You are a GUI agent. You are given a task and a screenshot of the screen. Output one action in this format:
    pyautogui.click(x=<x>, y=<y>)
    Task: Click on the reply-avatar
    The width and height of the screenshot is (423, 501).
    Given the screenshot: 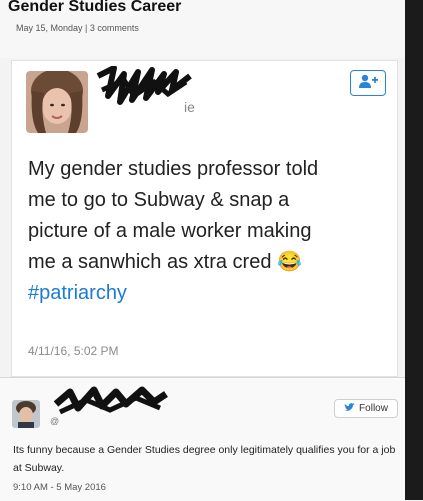 What is the action you would take?
    pyautogui.click(x=26, y=414)
    